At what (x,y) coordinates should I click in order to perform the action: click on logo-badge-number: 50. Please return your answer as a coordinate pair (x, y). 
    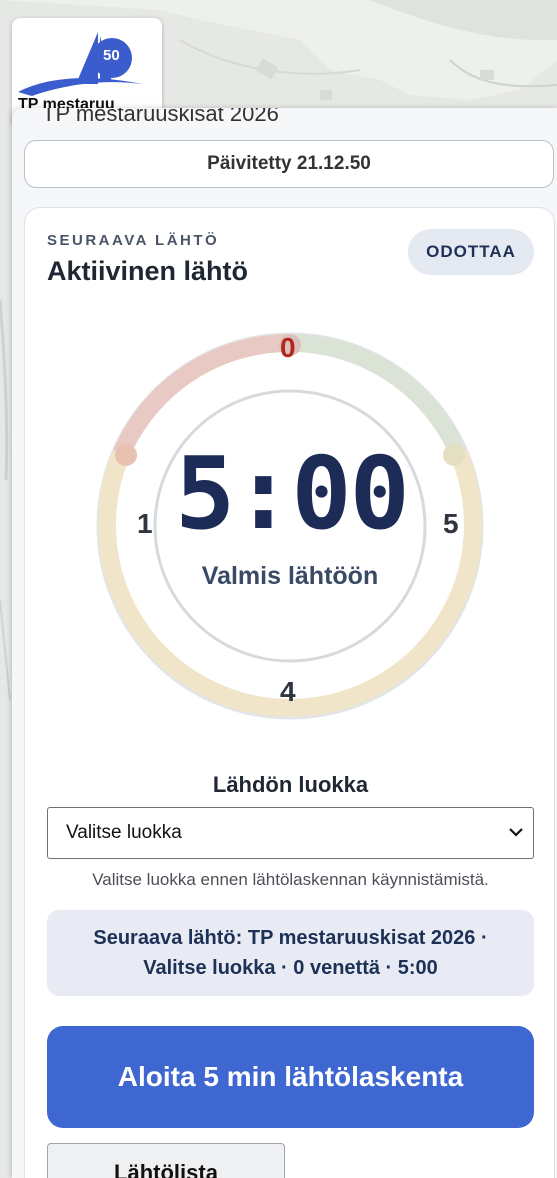
    Looking at the image, I should click on (111, 55).